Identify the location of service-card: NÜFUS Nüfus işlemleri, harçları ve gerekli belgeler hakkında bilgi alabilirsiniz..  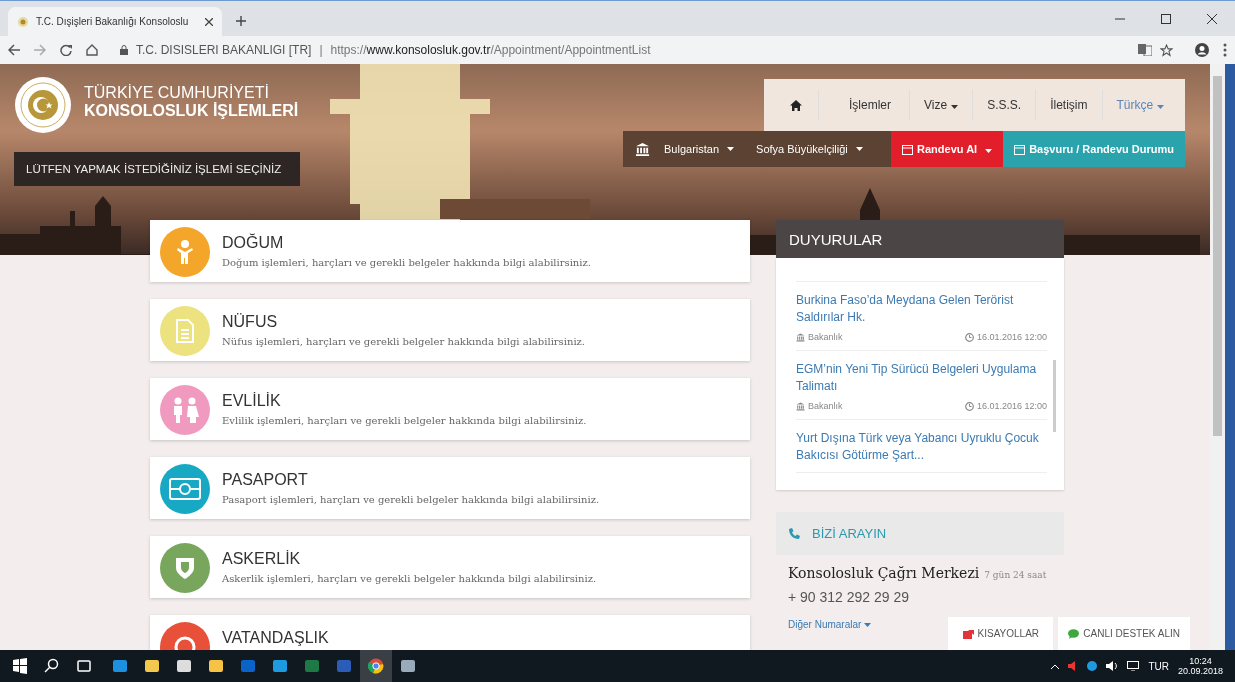
(450, 330).